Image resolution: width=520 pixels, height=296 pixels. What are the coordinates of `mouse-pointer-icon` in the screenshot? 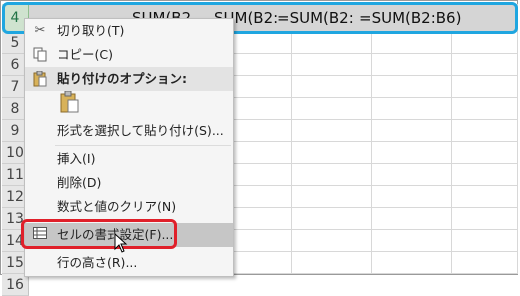 It's located at (121, 243).